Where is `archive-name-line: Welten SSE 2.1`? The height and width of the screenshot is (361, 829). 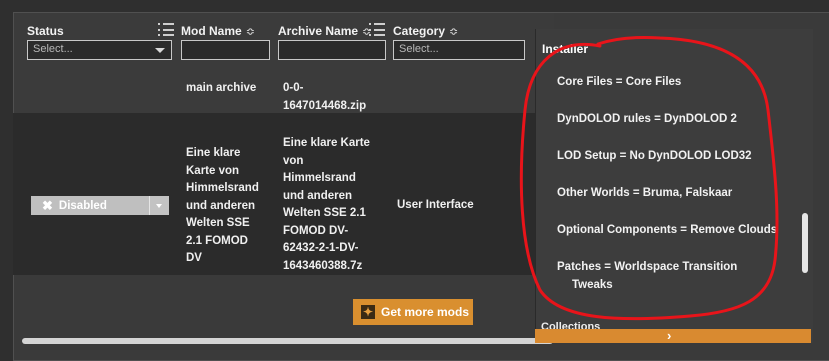 archive-name-line: Welten SSE 2.1 is located at coordinates (324, 213).